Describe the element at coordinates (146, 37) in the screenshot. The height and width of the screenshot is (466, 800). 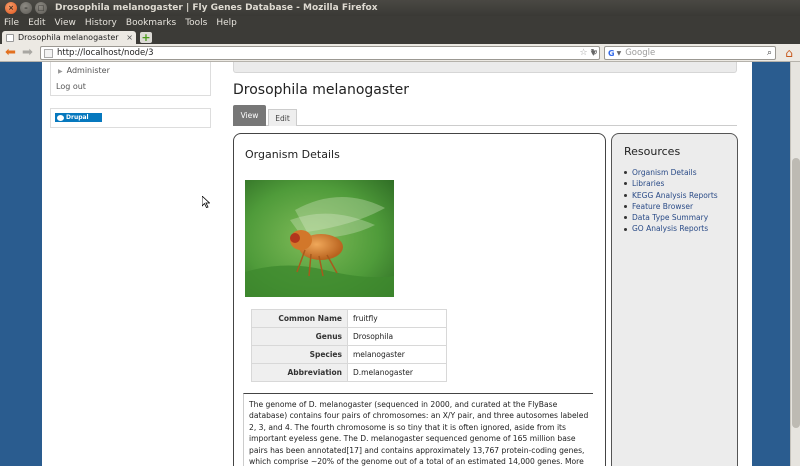
I see `new-tab-button: +` at that location.